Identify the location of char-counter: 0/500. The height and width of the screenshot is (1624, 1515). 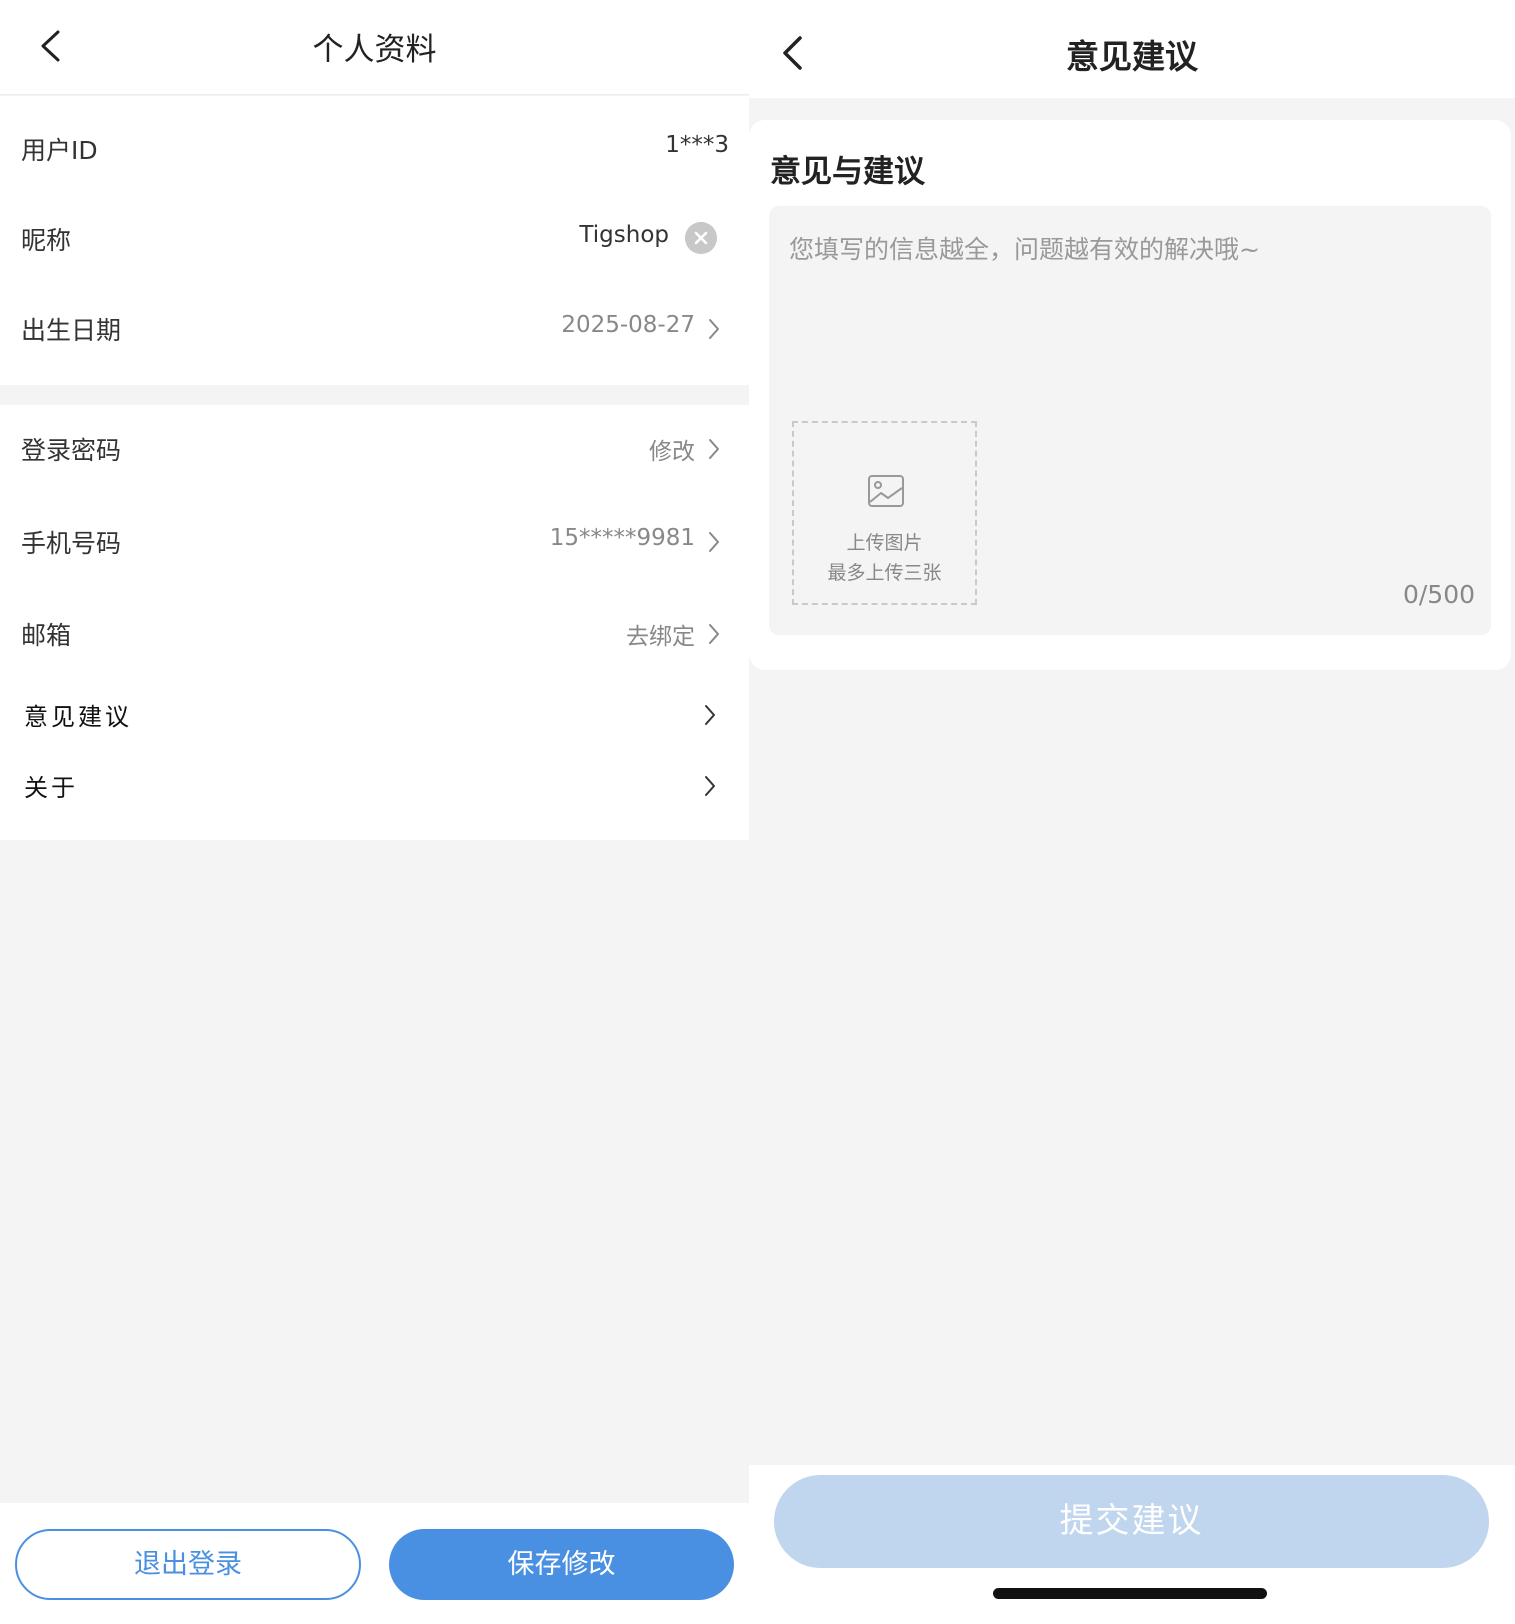
(1438, 594).